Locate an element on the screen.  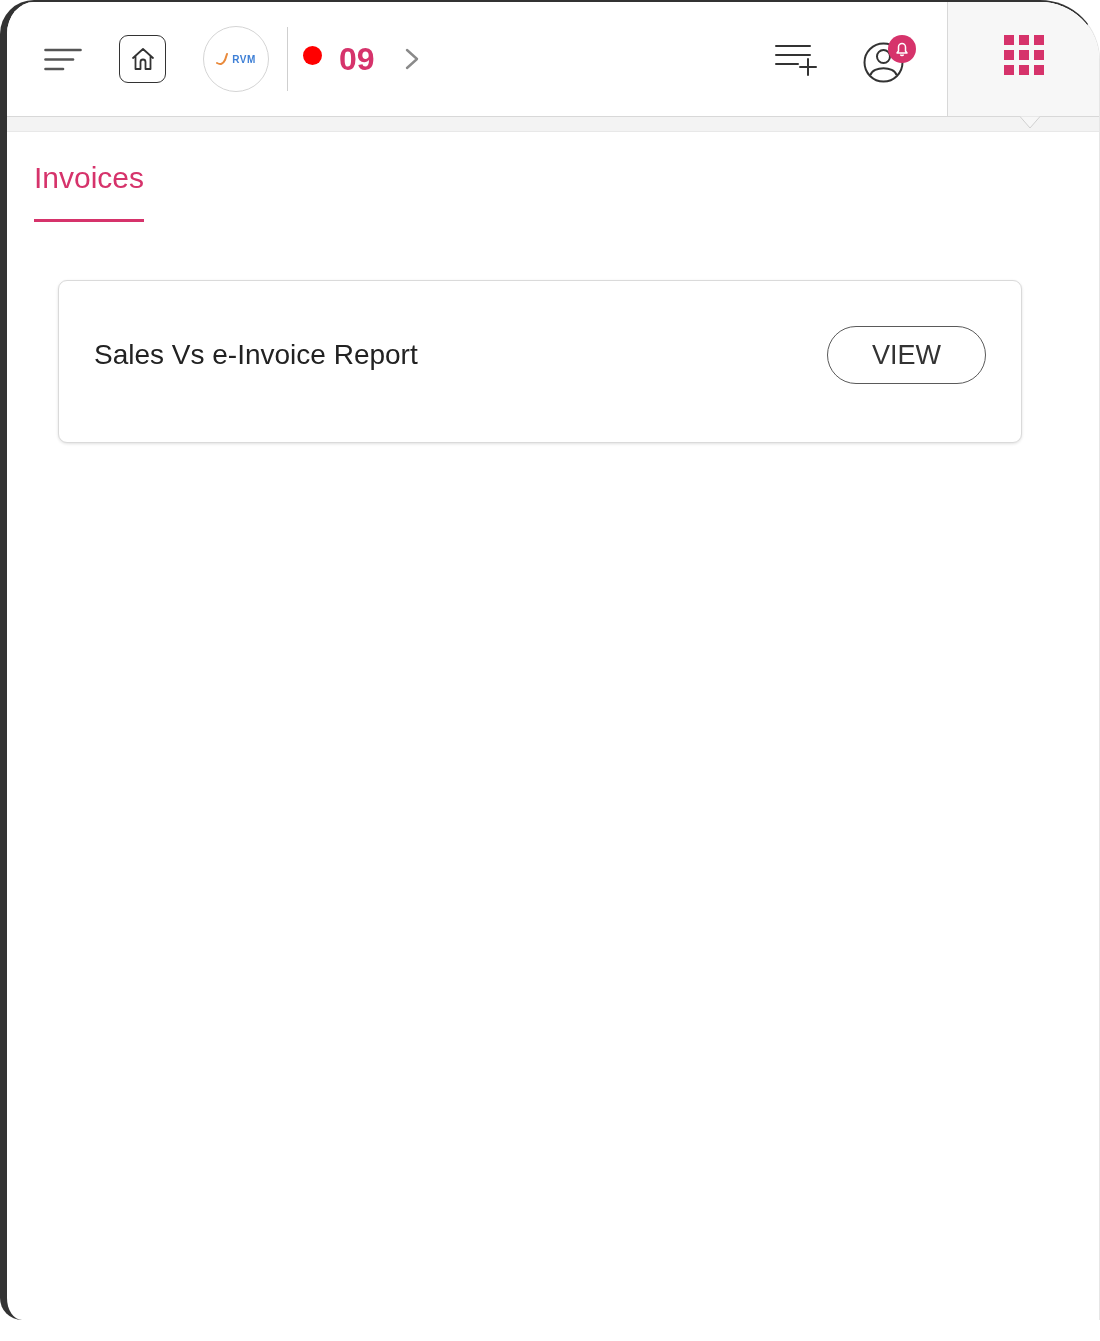
chevron-right-icon is located at coordinates (411, 59).